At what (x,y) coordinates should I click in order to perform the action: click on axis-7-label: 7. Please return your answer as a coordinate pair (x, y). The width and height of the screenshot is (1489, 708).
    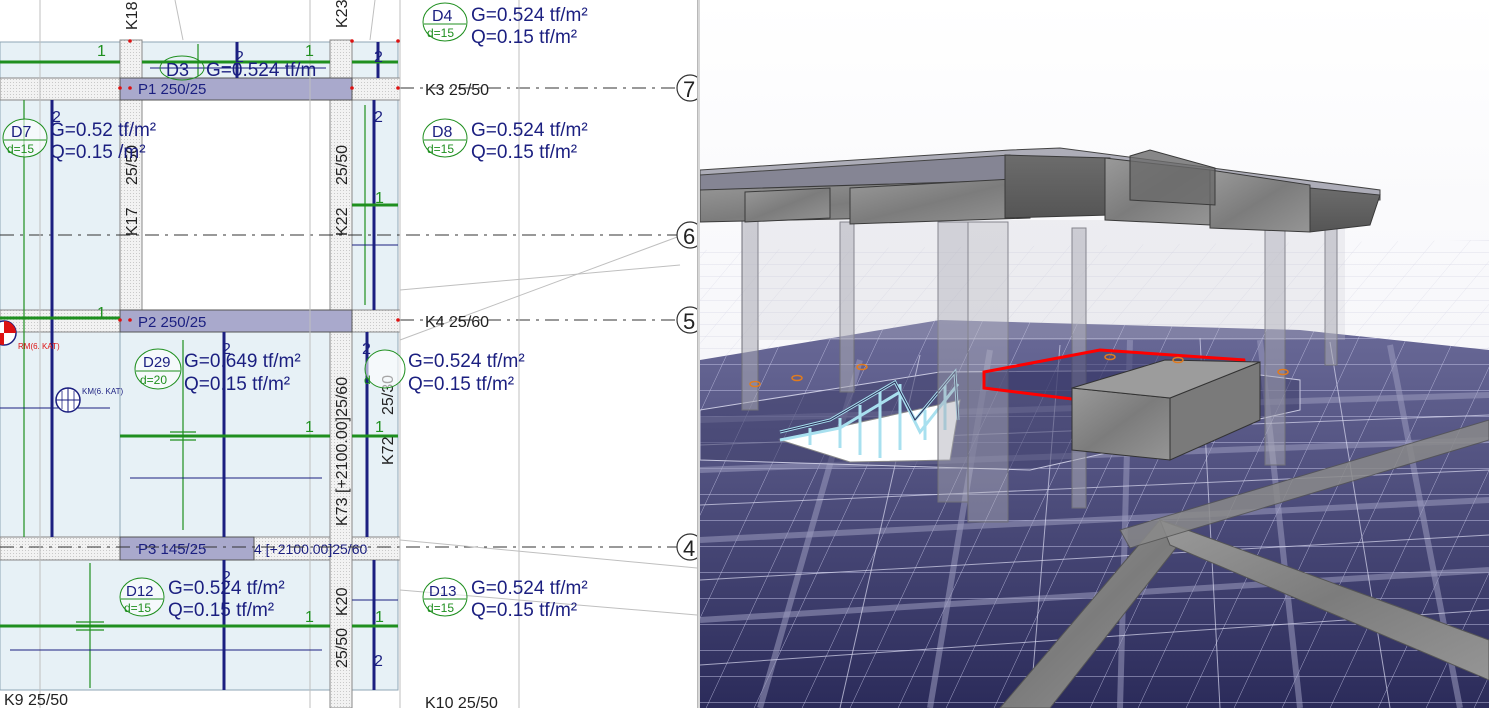
    Looking at the image, I should click on (689, 89).